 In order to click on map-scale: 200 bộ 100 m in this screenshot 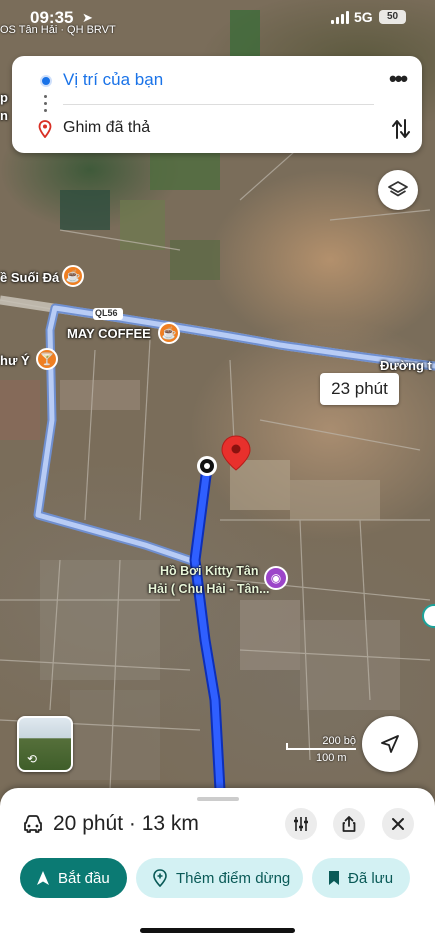, I will do `click(321, 750)`.